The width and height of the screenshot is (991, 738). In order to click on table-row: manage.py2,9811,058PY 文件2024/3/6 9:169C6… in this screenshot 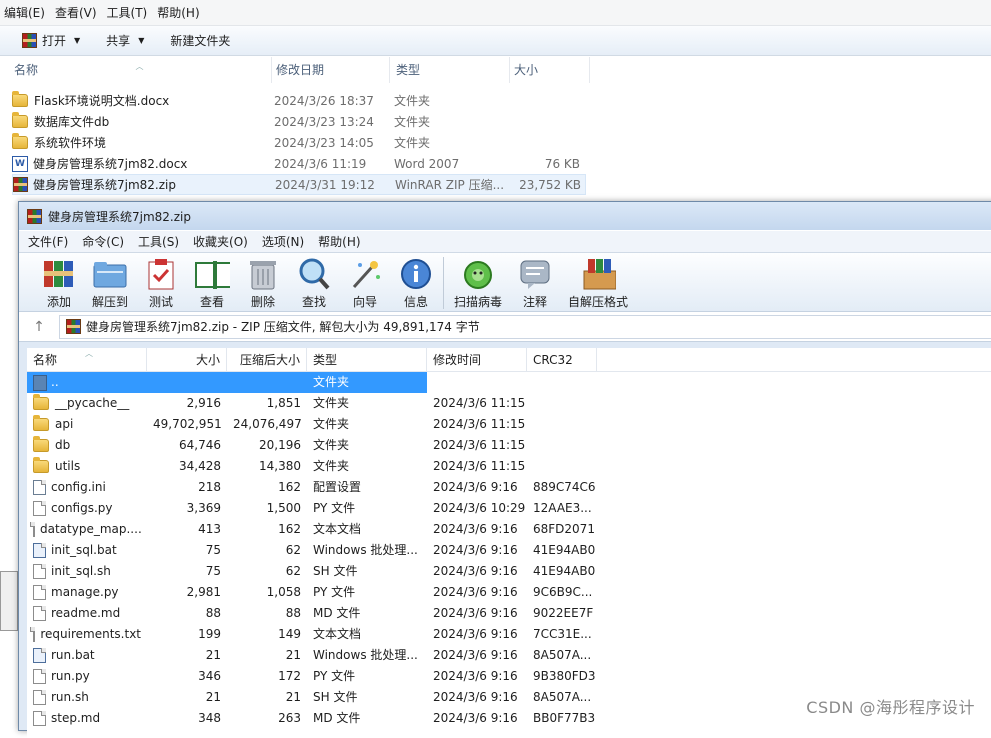, I will do `click(509, 592)`.